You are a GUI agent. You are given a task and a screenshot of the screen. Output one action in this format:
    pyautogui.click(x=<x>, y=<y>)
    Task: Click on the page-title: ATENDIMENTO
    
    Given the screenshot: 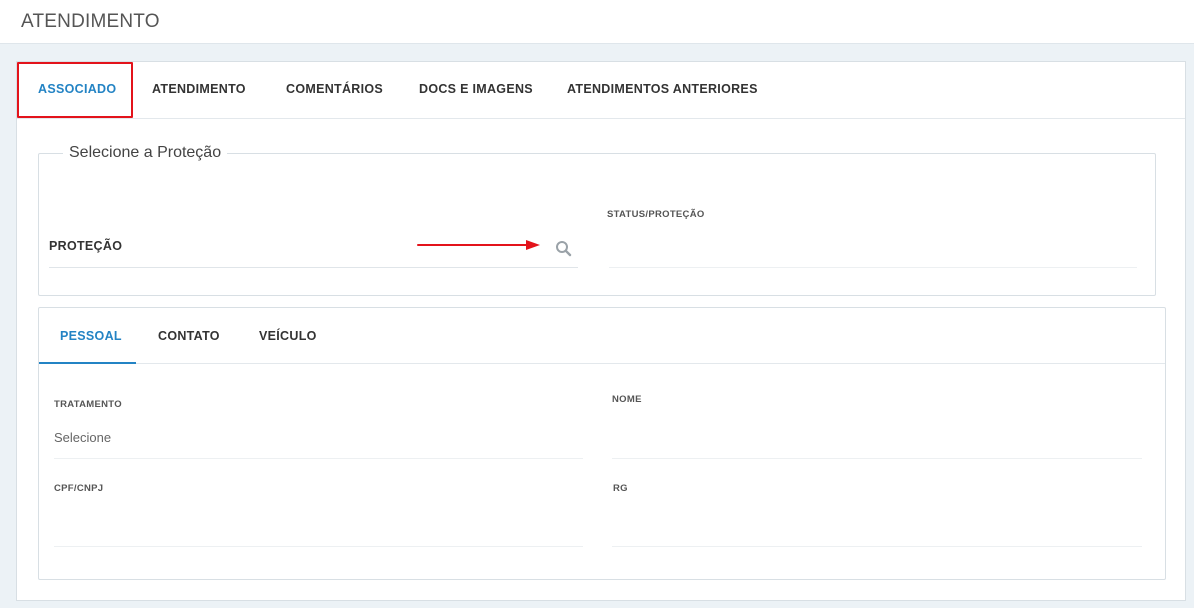 What is the action you would take?
    pyautogui.click(x=90, y=21)
    